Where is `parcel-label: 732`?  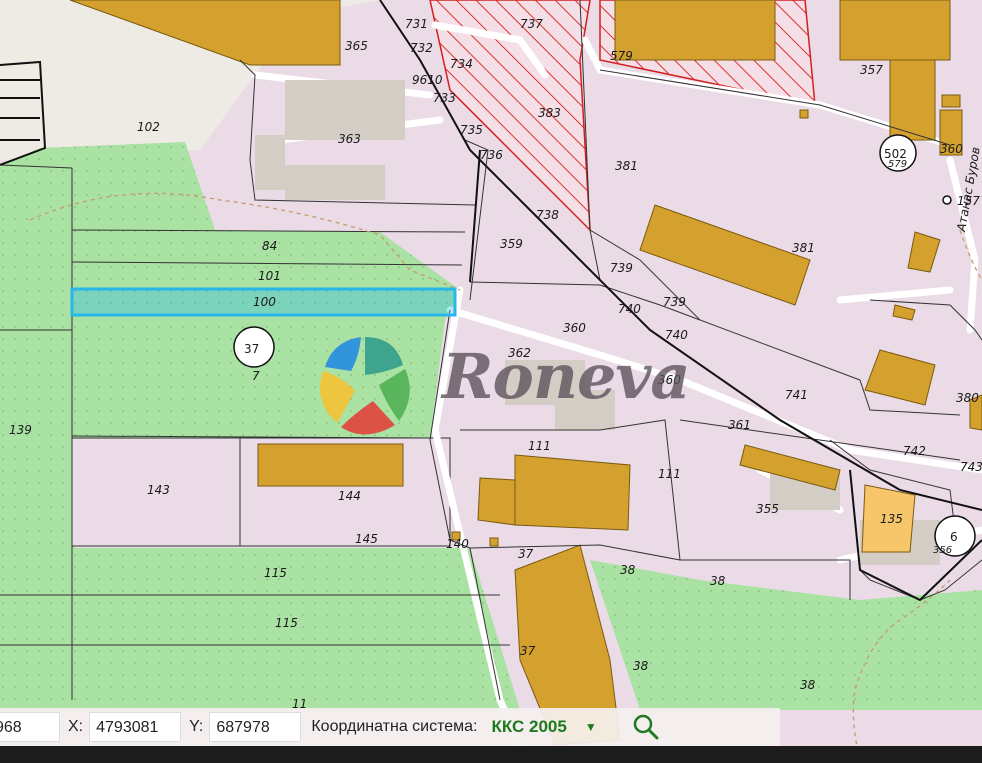
parcel-label: 732 is located at coordinates (421, 48).